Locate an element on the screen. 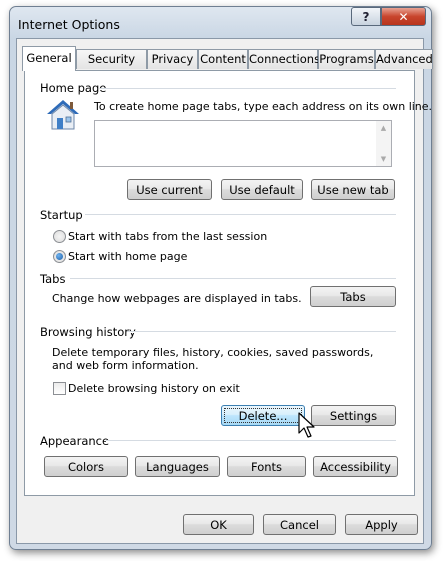  languages-button: Languages is located at coordinates (177, 466).